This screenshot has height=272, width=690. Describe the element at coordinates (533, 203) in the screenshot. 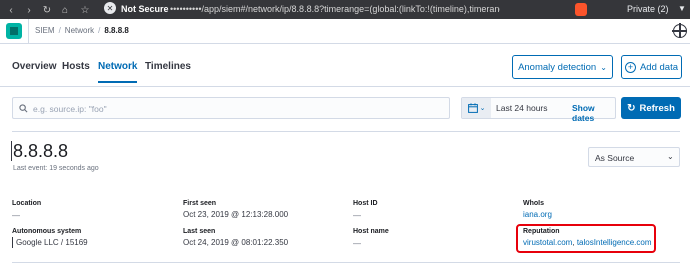

I see `whois-label: WhoIs` at that location.